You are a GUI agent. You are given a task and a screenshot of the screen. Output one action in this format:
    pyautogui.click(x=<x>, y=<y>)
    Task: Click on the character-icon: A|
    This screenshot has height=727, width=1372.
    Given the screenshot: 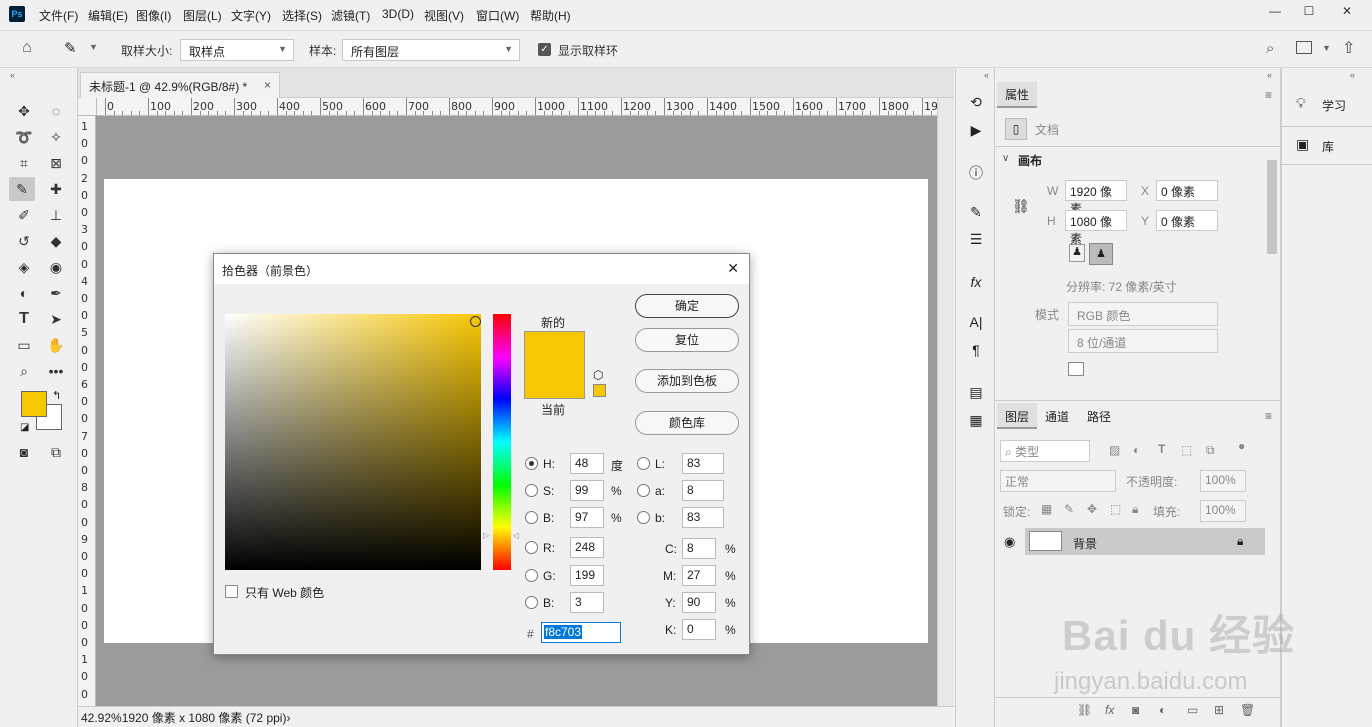 What is the action you would take?
    pyautogui.click(x=976, y=324)
    